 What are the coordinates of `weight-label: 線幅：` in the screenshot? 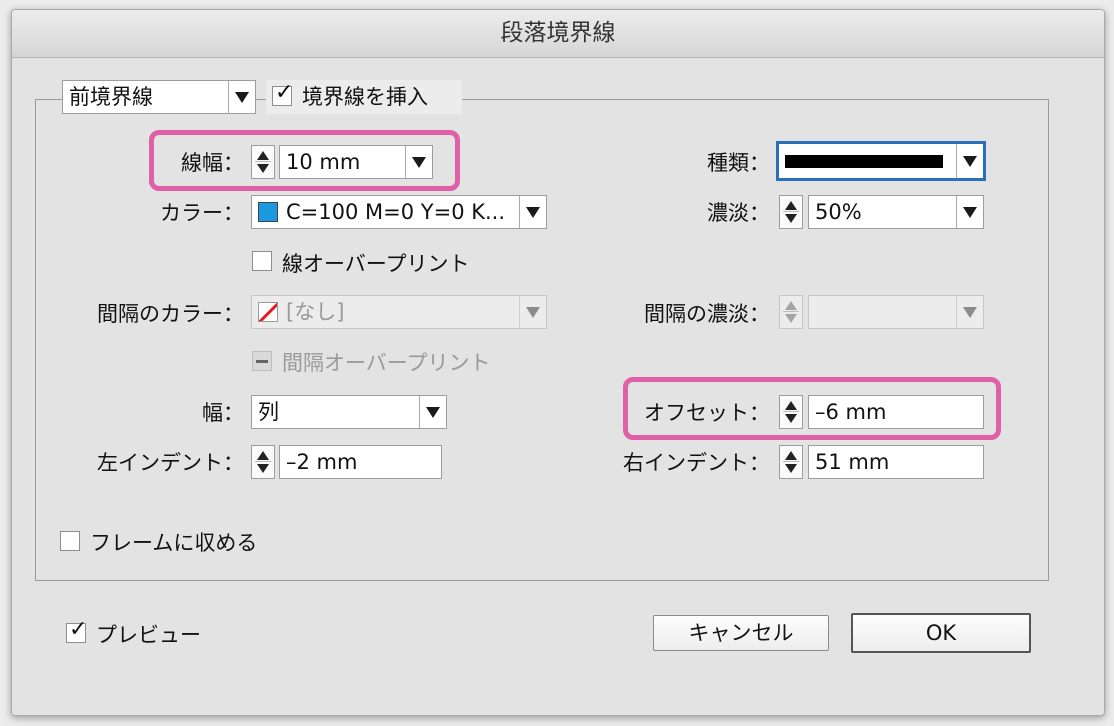 It's located at (212, 163).